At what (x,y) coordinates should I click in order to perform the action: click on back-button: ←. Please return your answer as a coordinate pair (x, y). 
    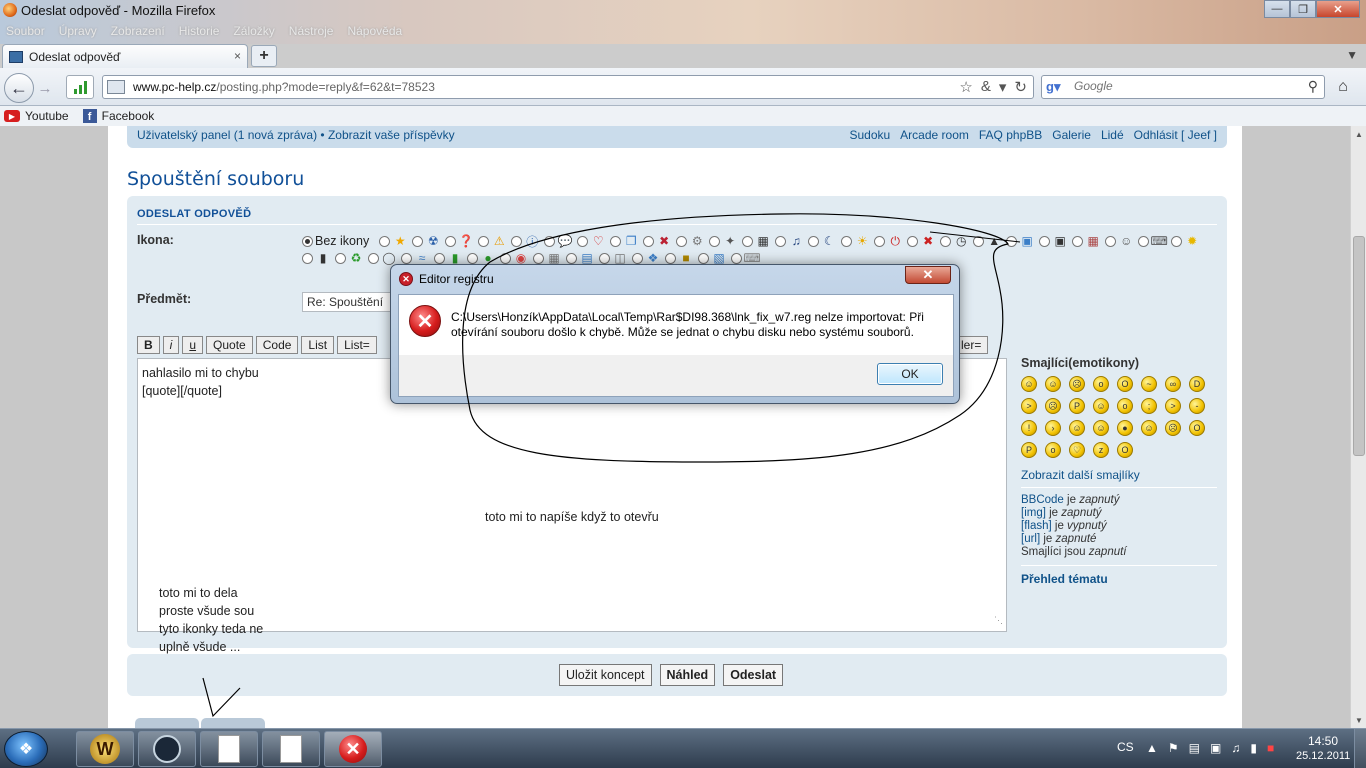
    Looking at the image, I should click on (19, 88).